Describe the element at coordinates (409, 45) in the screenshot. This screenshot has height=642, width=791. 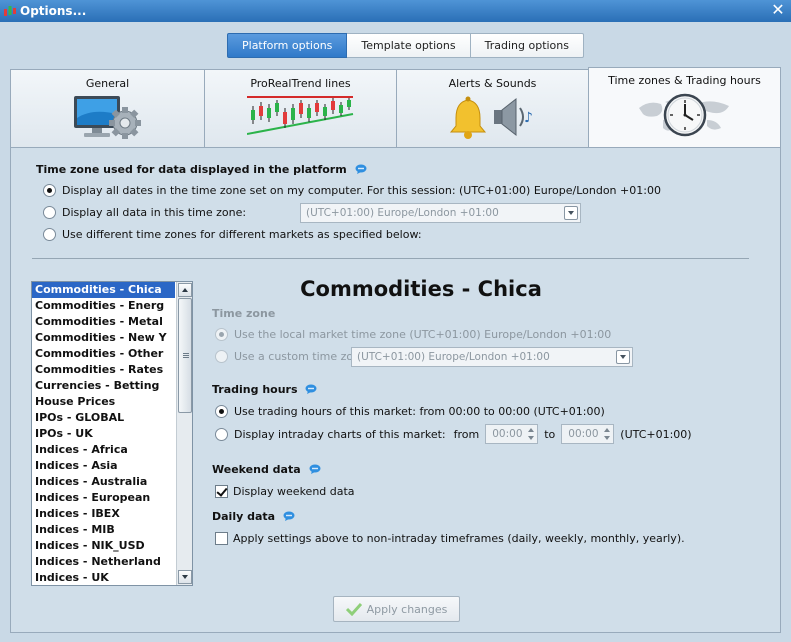
I see `tab-template-options: Template options` at that location.